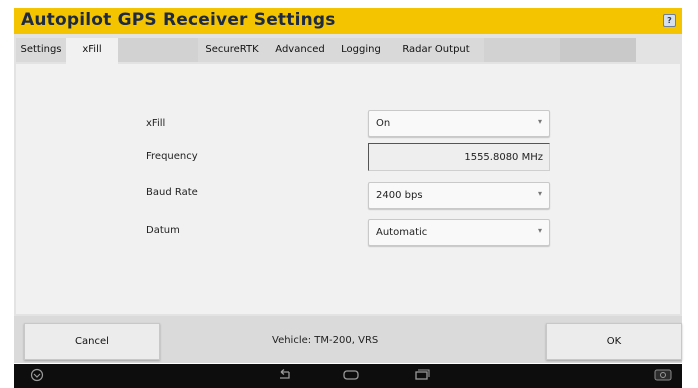 Image resolution: width=698 pixels, height=388 pixels. What do you see at coordinates (459, 157) in the screenshot?
I see `frequency-field: 1555.8080 MHz` at bounding box center [459, 157].